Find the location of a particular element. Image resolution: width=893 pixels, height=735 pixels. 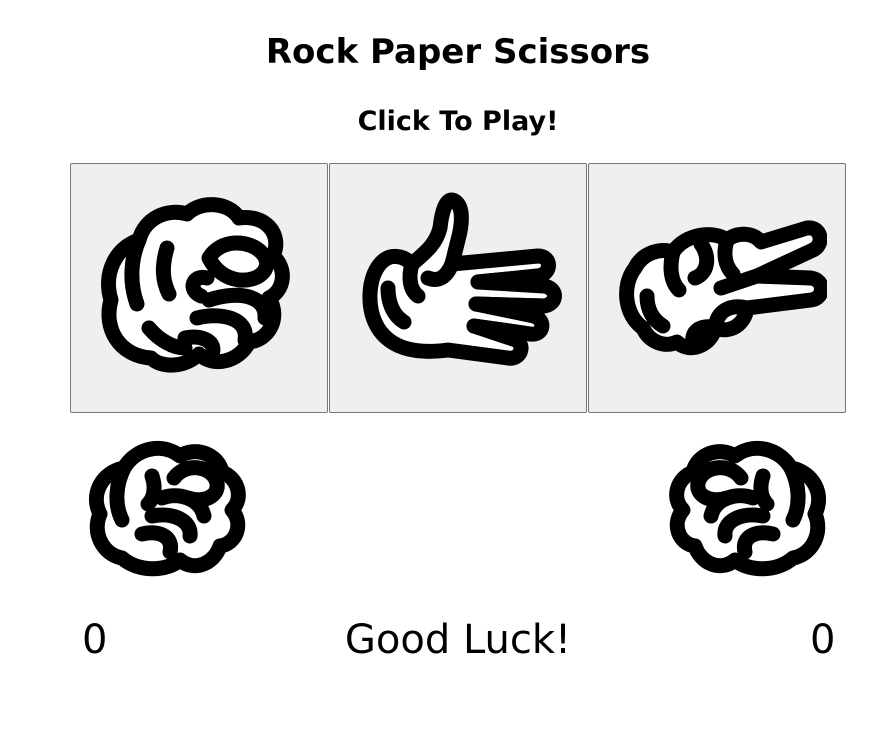

paper-button is located at coordinates (458, 288).